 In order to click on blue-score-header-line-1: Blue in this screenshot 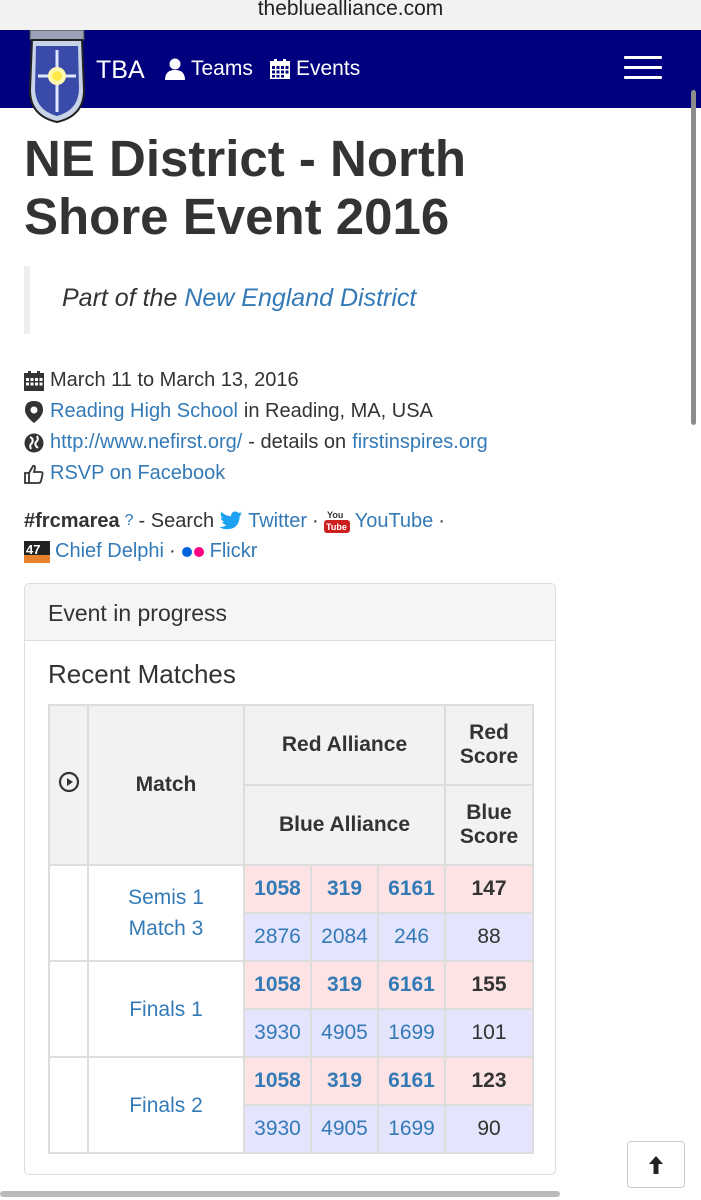, I will do `click(489, 812)`.